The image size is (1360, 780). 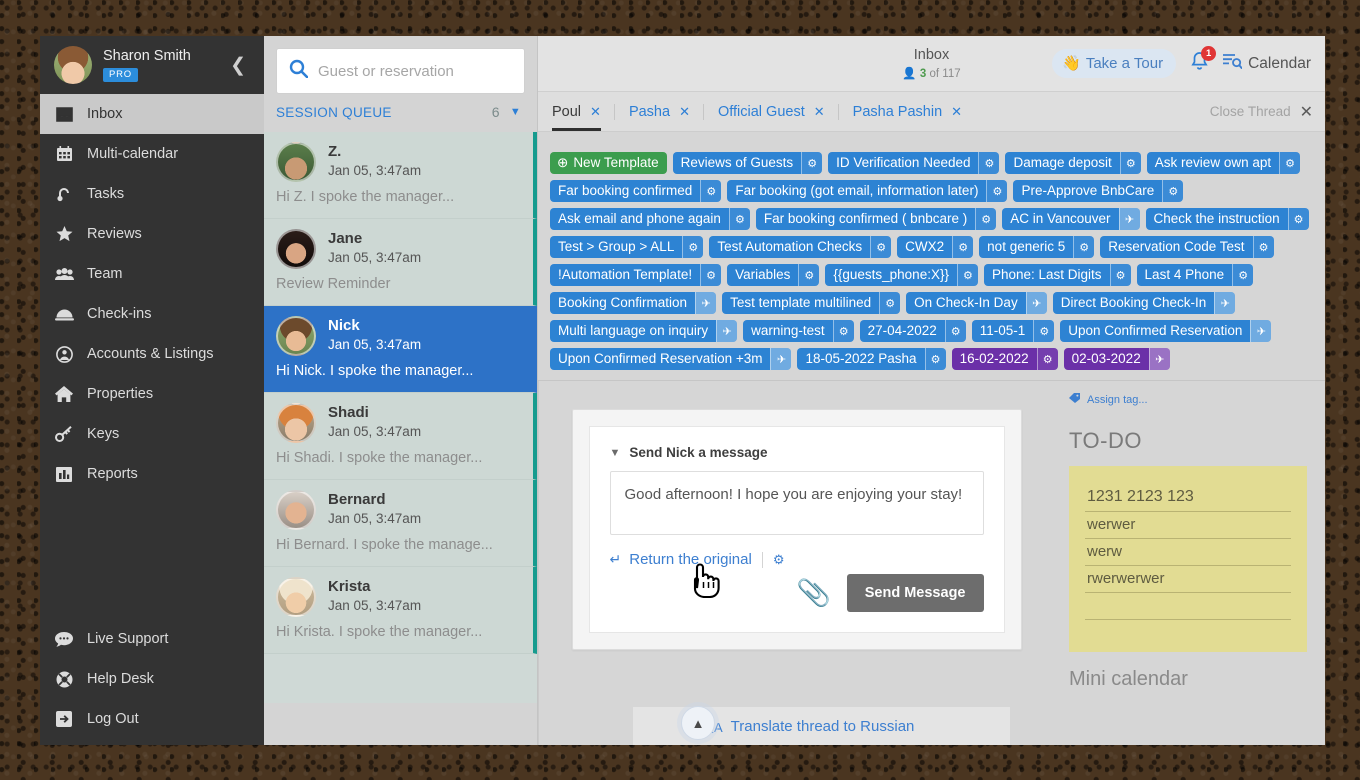 I want to click on sidebar-user-profile: Sharon Smith PRO ❮, so click(x=152, y=65).